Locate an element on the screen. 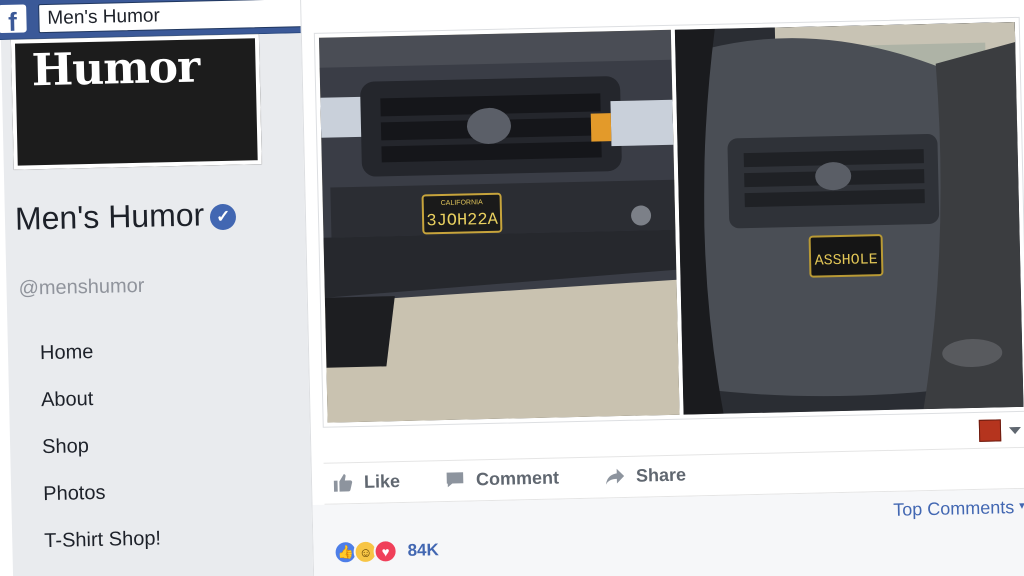 The image size is (1024, 576). share-arrow-icon is located at coordinates (615, 476).